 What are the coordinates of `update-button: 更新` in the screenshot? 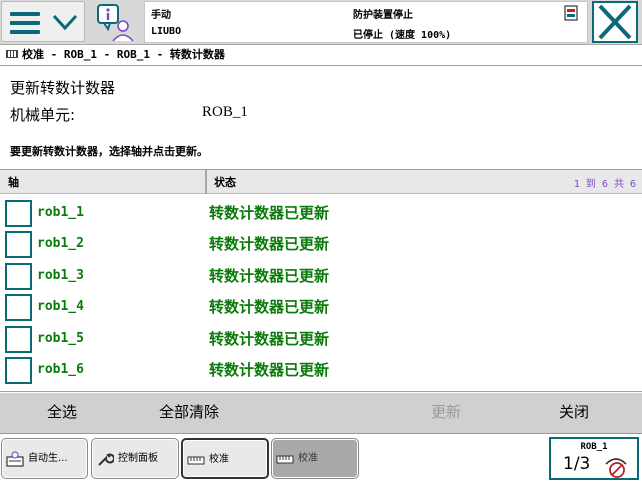 It's located at (446, 411).